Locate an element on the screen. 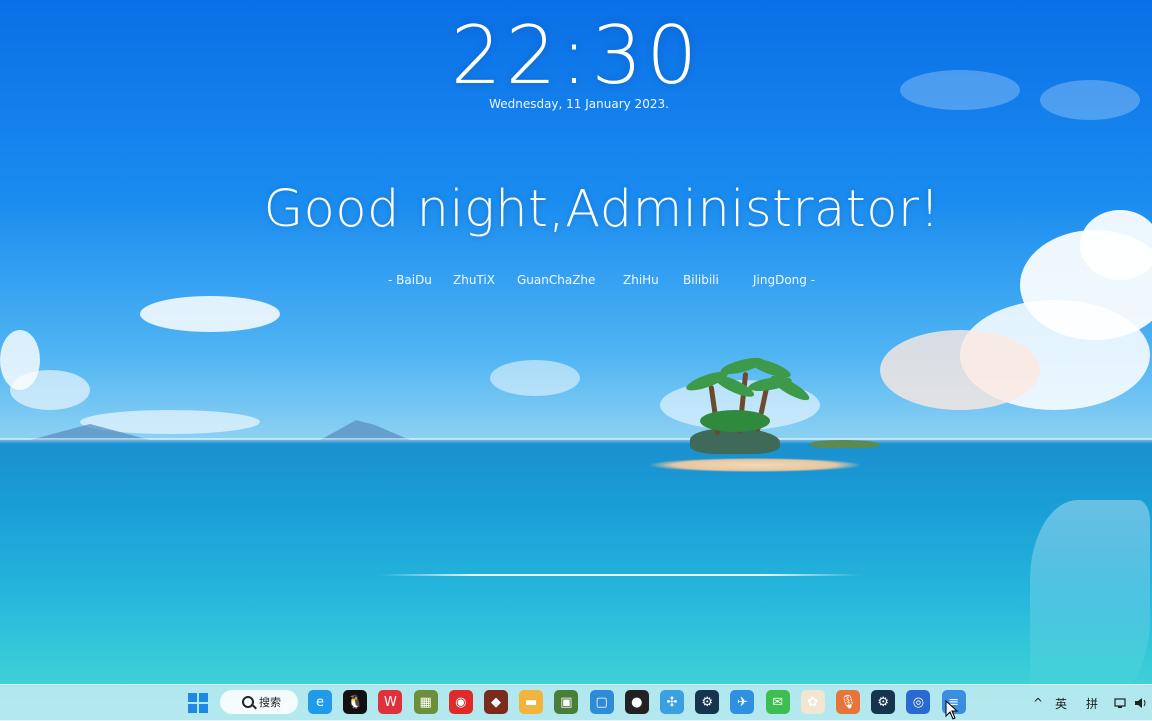 Image resolution: width=1152 pixels, height=721 pixels. game-launcher-icon-glyph: ▣ is located at coordinates (566, 702).